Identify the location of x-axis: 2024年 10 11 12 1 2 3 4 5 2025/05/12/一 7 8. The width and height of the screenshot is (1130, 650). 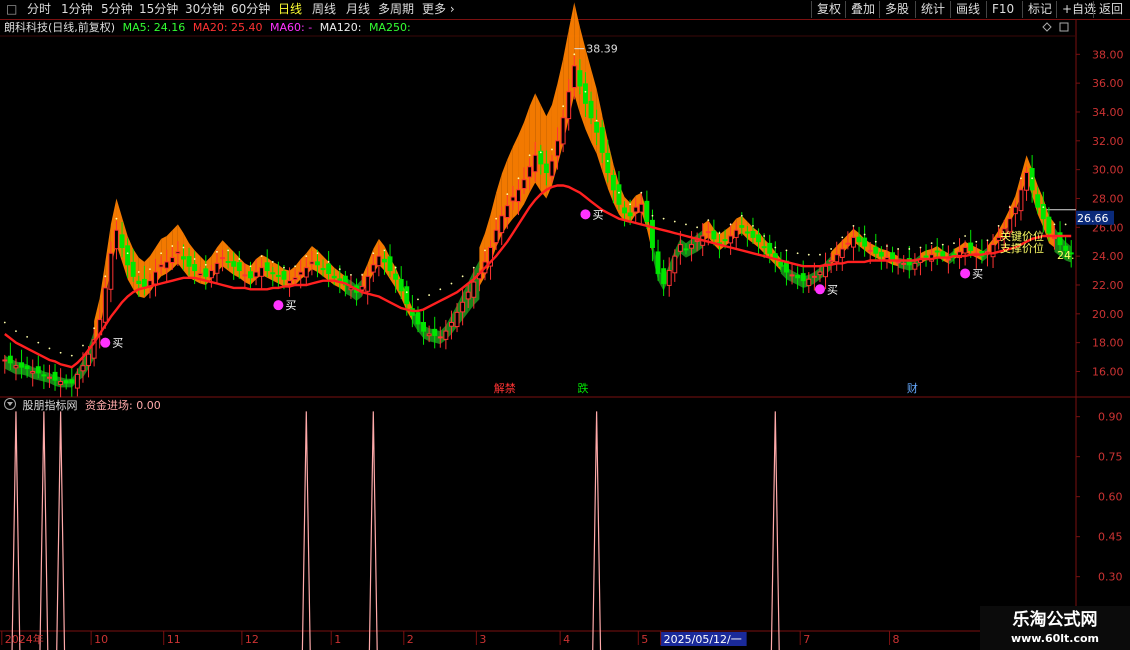
(450, 638).